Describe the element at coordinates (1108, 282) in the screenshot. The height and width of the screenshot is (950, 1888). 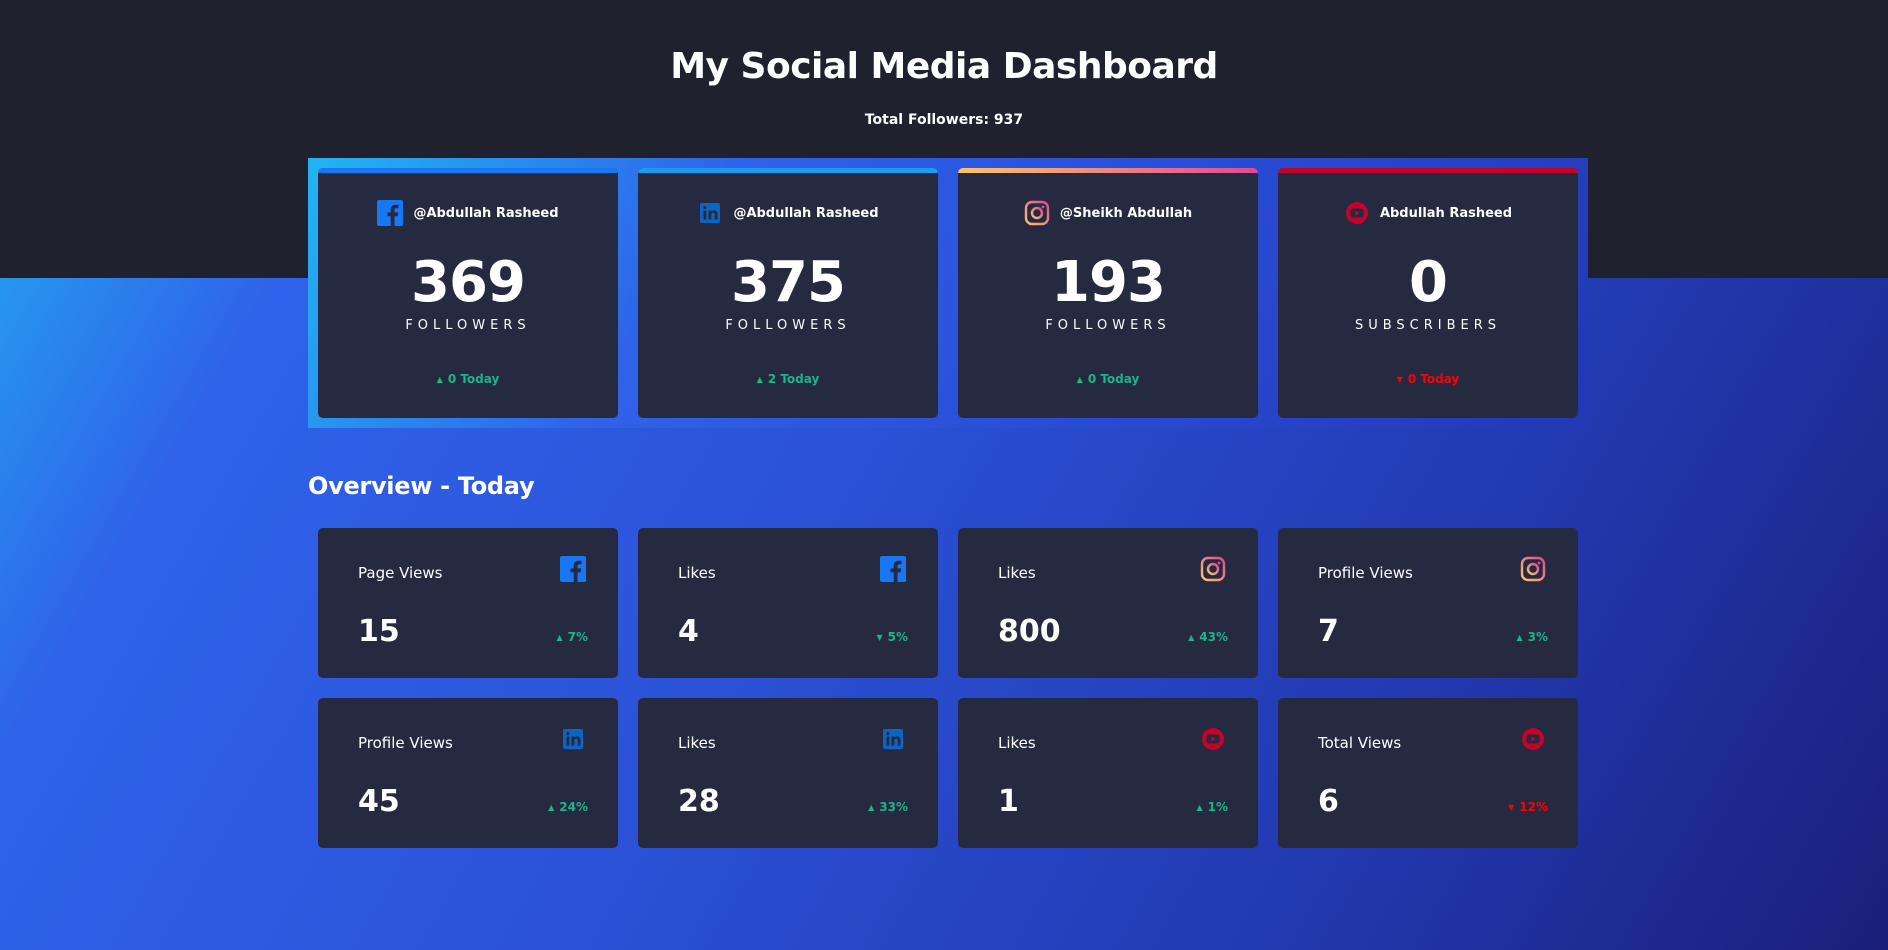
I see `follower-count: 193` at that location.